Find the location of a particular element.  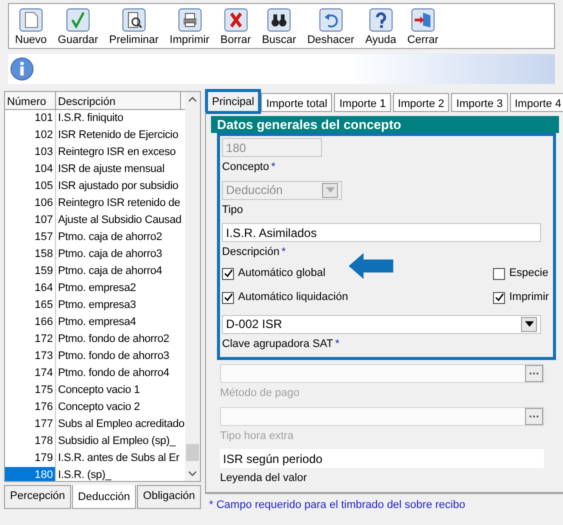

scroll-down-icon is located at coordinates (193, 473).